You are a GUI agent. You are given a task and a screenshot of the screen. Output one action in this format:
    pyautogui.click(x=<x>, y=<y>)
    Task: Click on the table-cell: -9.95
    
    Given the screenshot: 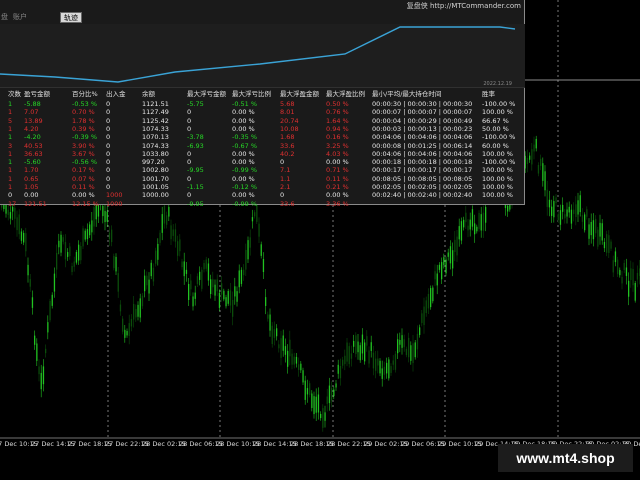 What is the action you would take?
    pyautogui.click(x=195, y=203)
    